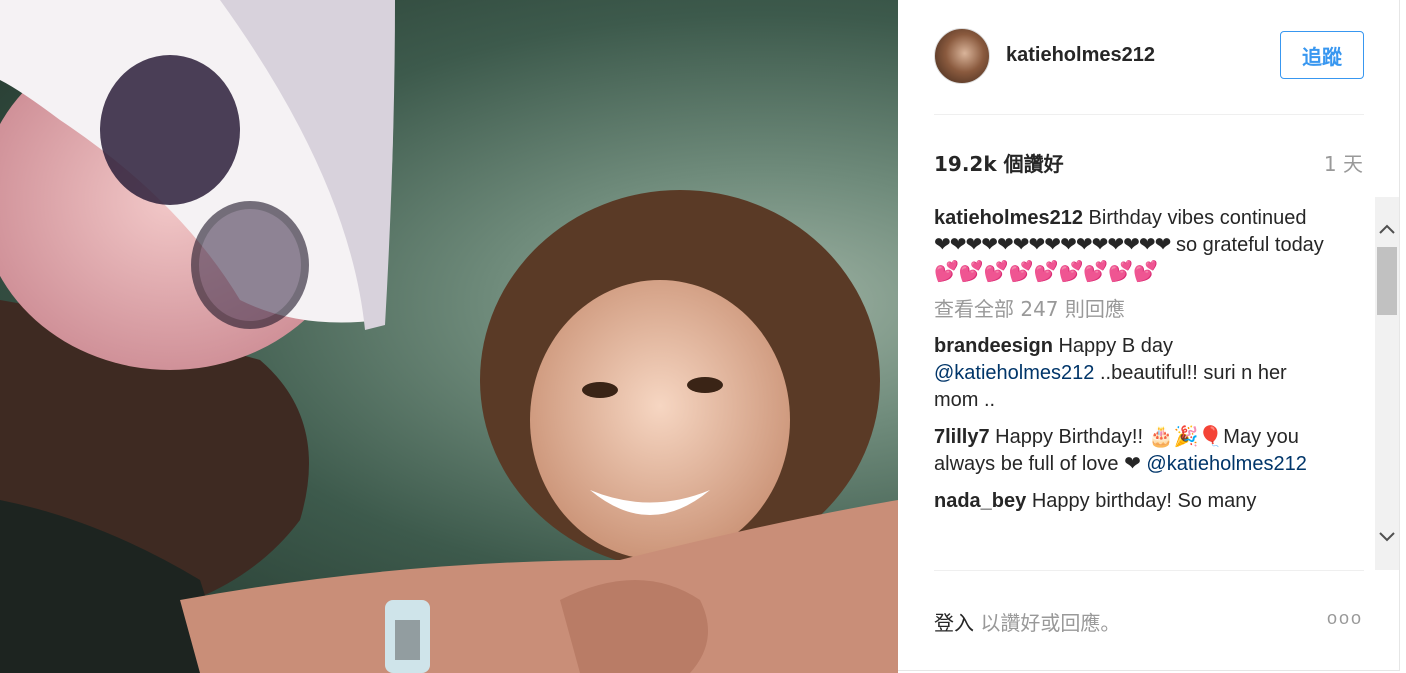 The height and width of the screenshot is (673, 1406). I want to click on login-link: 登入, so click(954, 623).